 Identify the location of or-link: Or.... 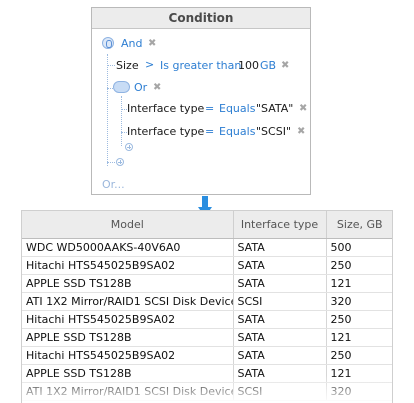
(113, 184).